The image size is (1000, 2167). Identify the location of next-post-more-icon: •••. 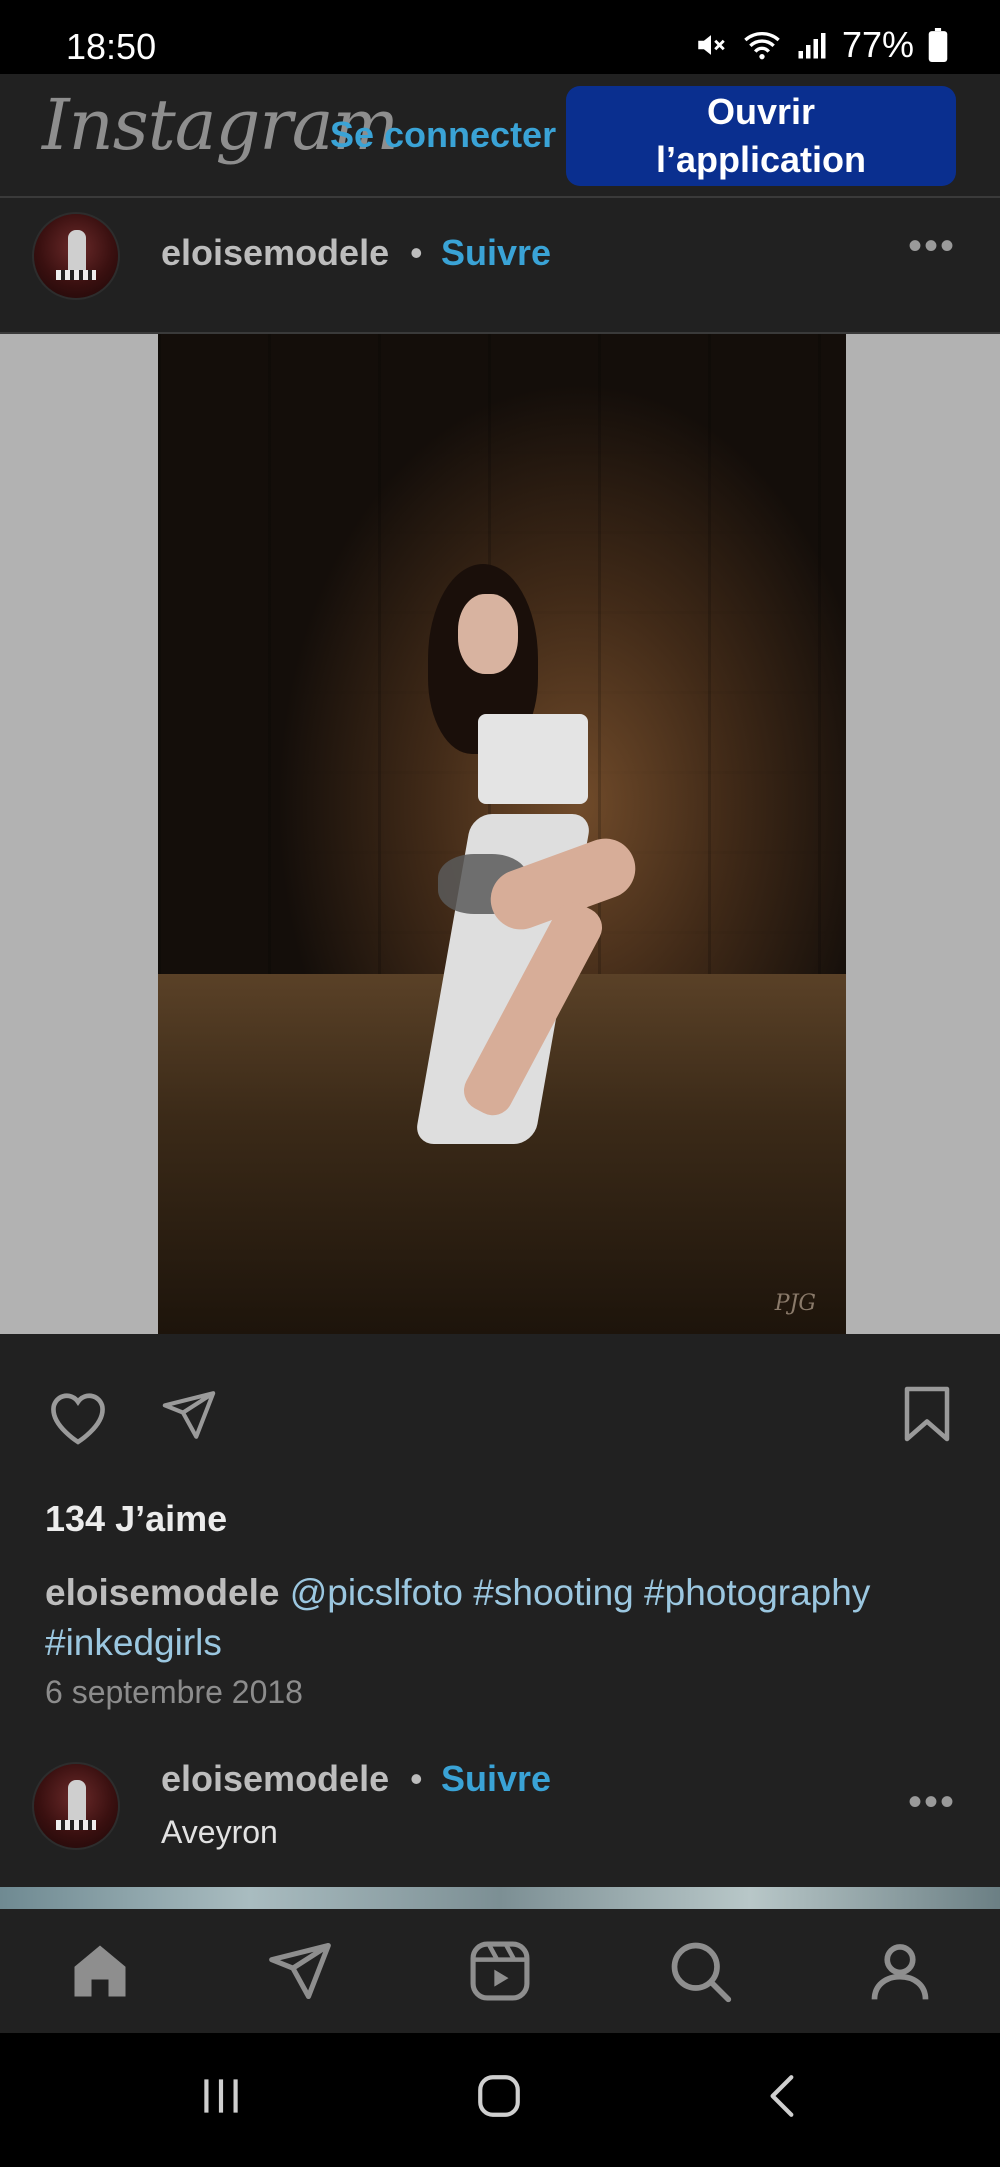
(932, 1802).